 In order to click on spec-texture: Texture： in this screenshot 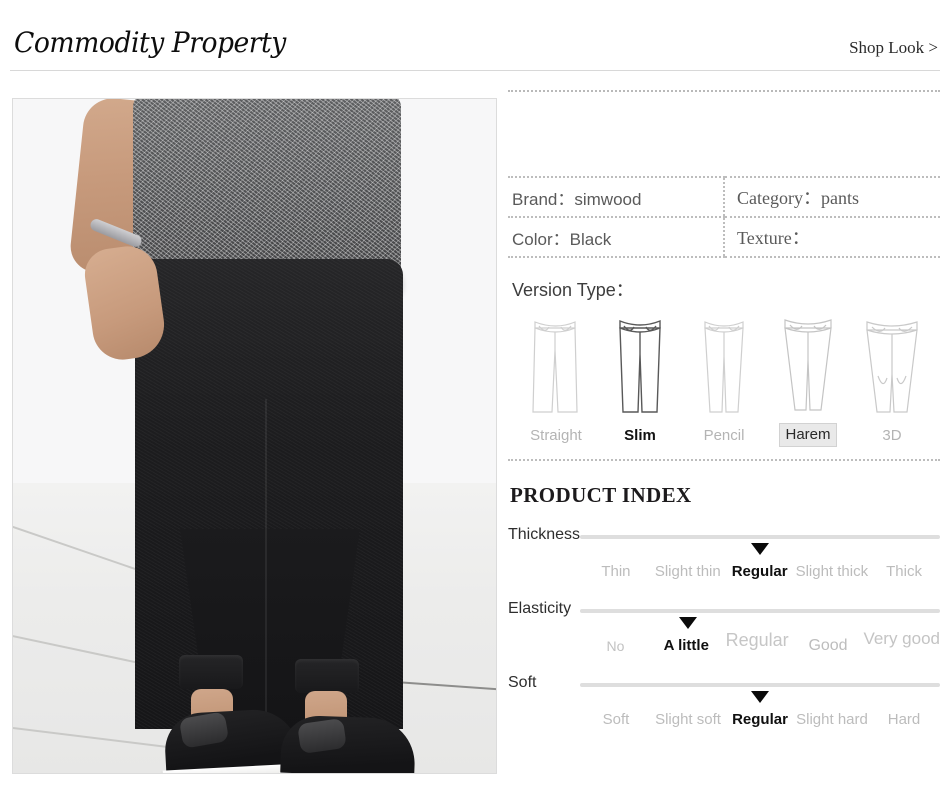, I will do `click(831, 237)`.